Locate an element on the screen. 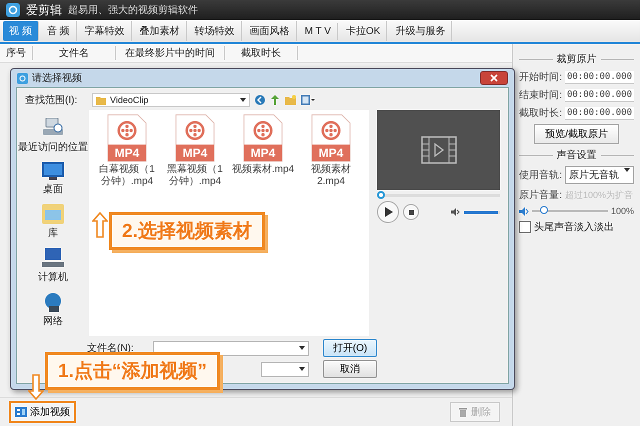 The width and height of the screenshot is (640, 426). field-label: 结束时间: is located at coordinates (540, 95).